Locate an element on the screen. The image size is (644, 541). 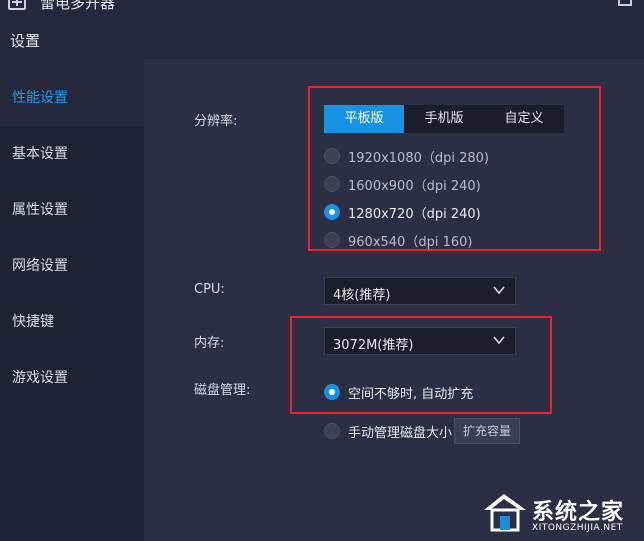
resolution-tabs: 平板版 手机版 自定义 is located at coordinates (444, 119).